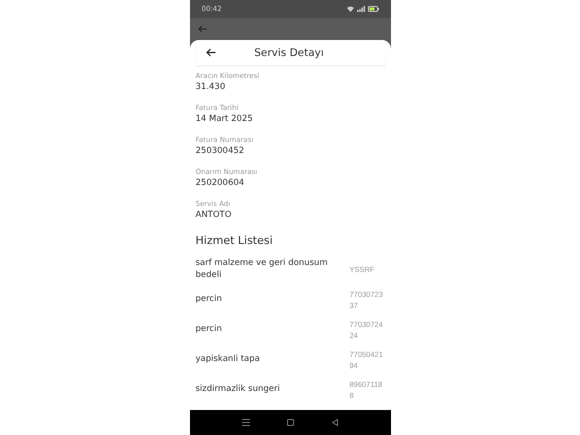 The image size is (580, 435). What do you see at coordinates (238, 390) in the screenshot?
I see `service-name: sizdirmazlik sungeri` at bounding box center [238, 390].